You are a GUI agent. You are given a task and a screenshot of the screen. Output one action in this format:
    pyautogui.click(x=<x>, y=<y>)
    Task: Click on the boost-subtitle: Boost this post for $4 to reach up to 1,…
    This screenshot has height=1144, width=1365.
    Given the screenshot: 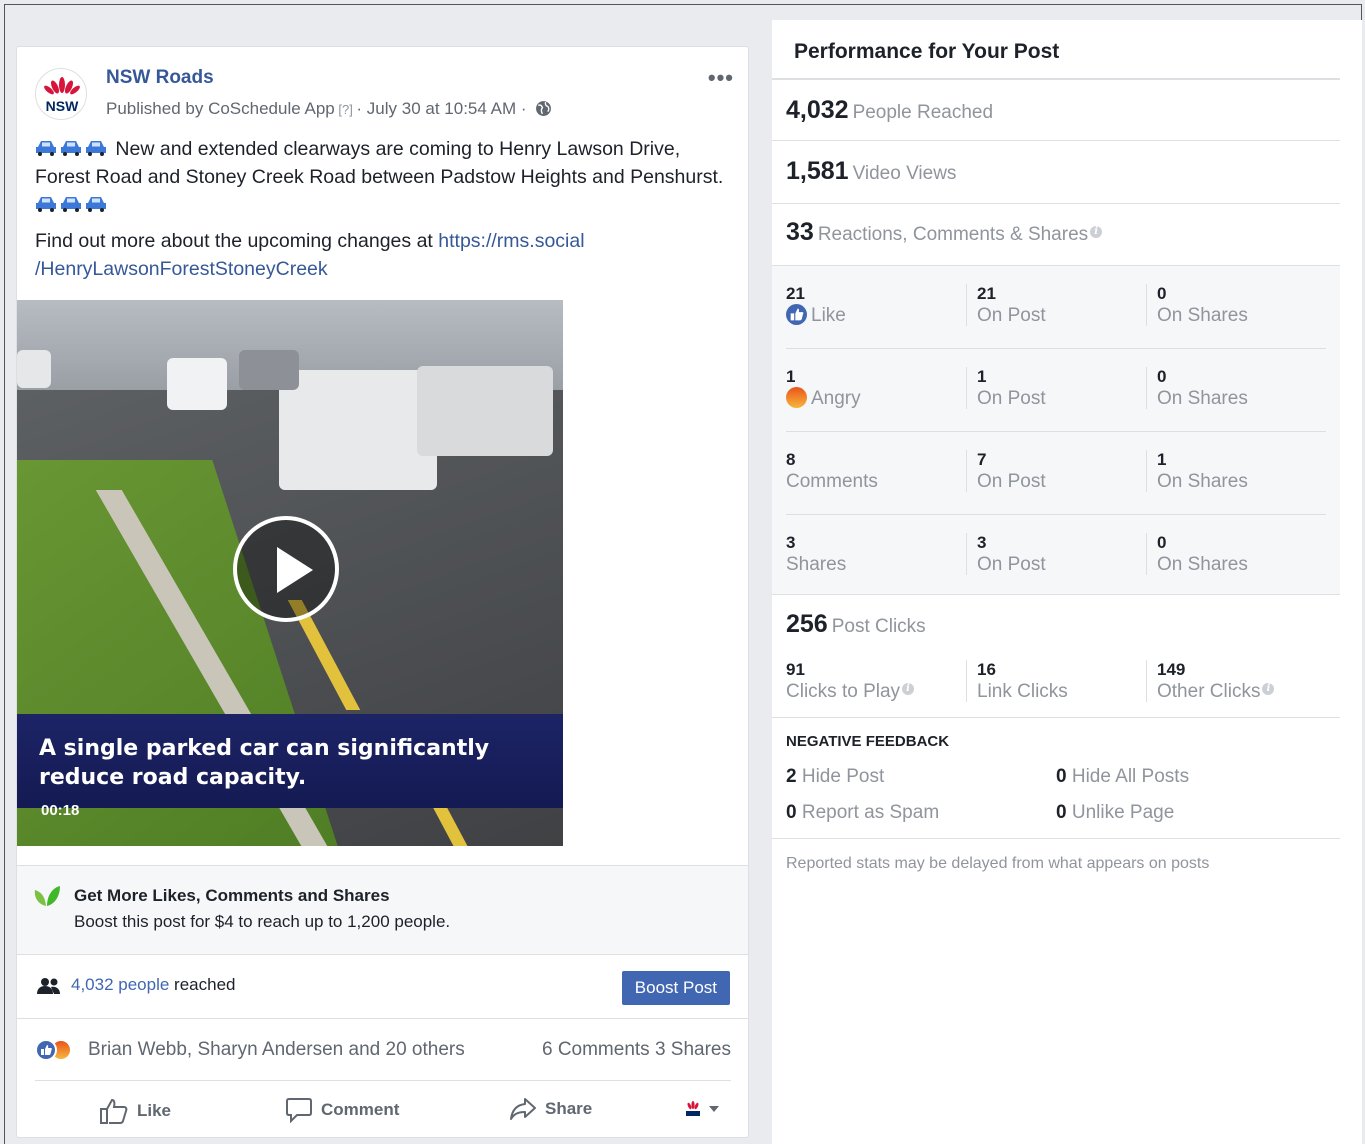 What is the action you would take?
    pyautogui.click(x=262, y=921)
    